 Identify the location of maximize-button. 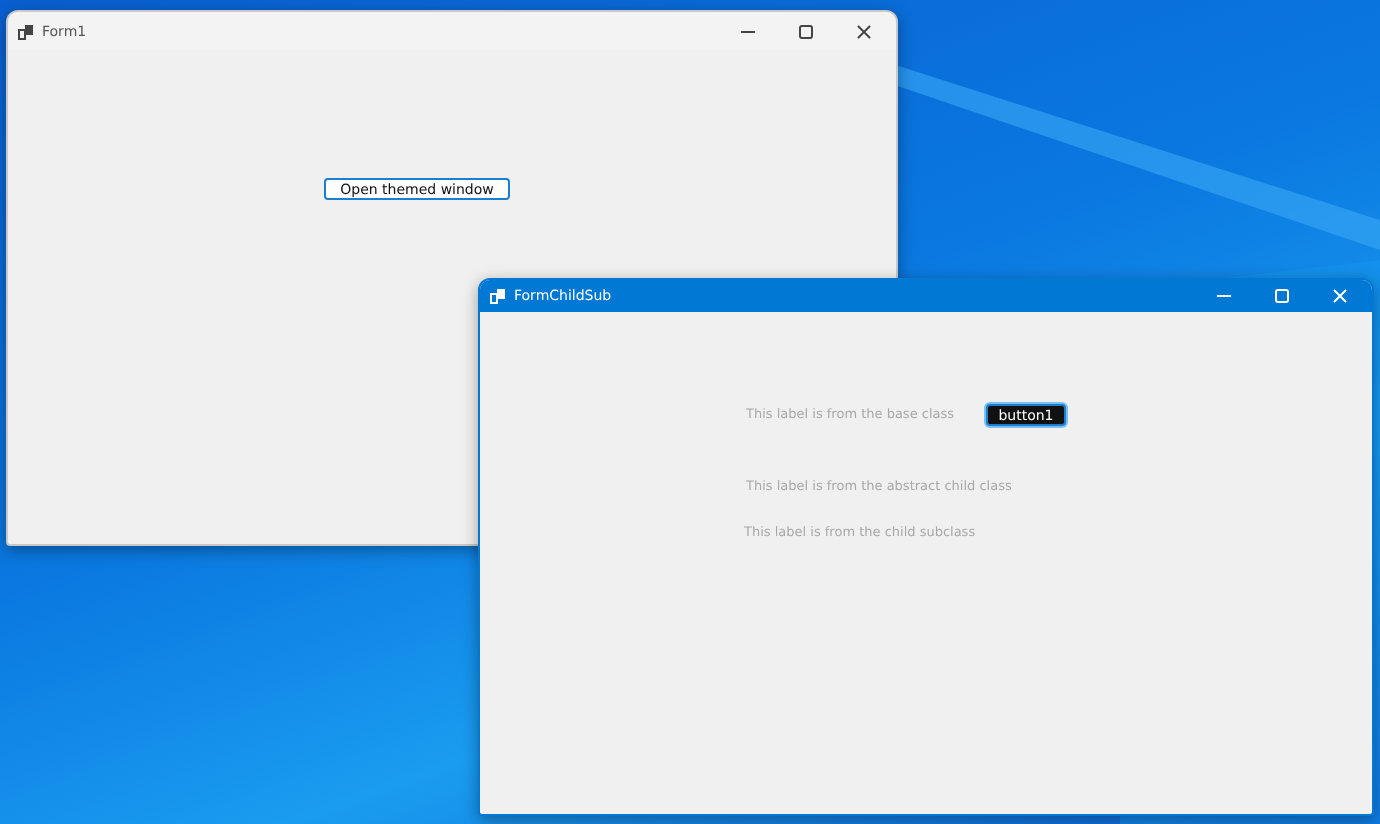
(805, 31).